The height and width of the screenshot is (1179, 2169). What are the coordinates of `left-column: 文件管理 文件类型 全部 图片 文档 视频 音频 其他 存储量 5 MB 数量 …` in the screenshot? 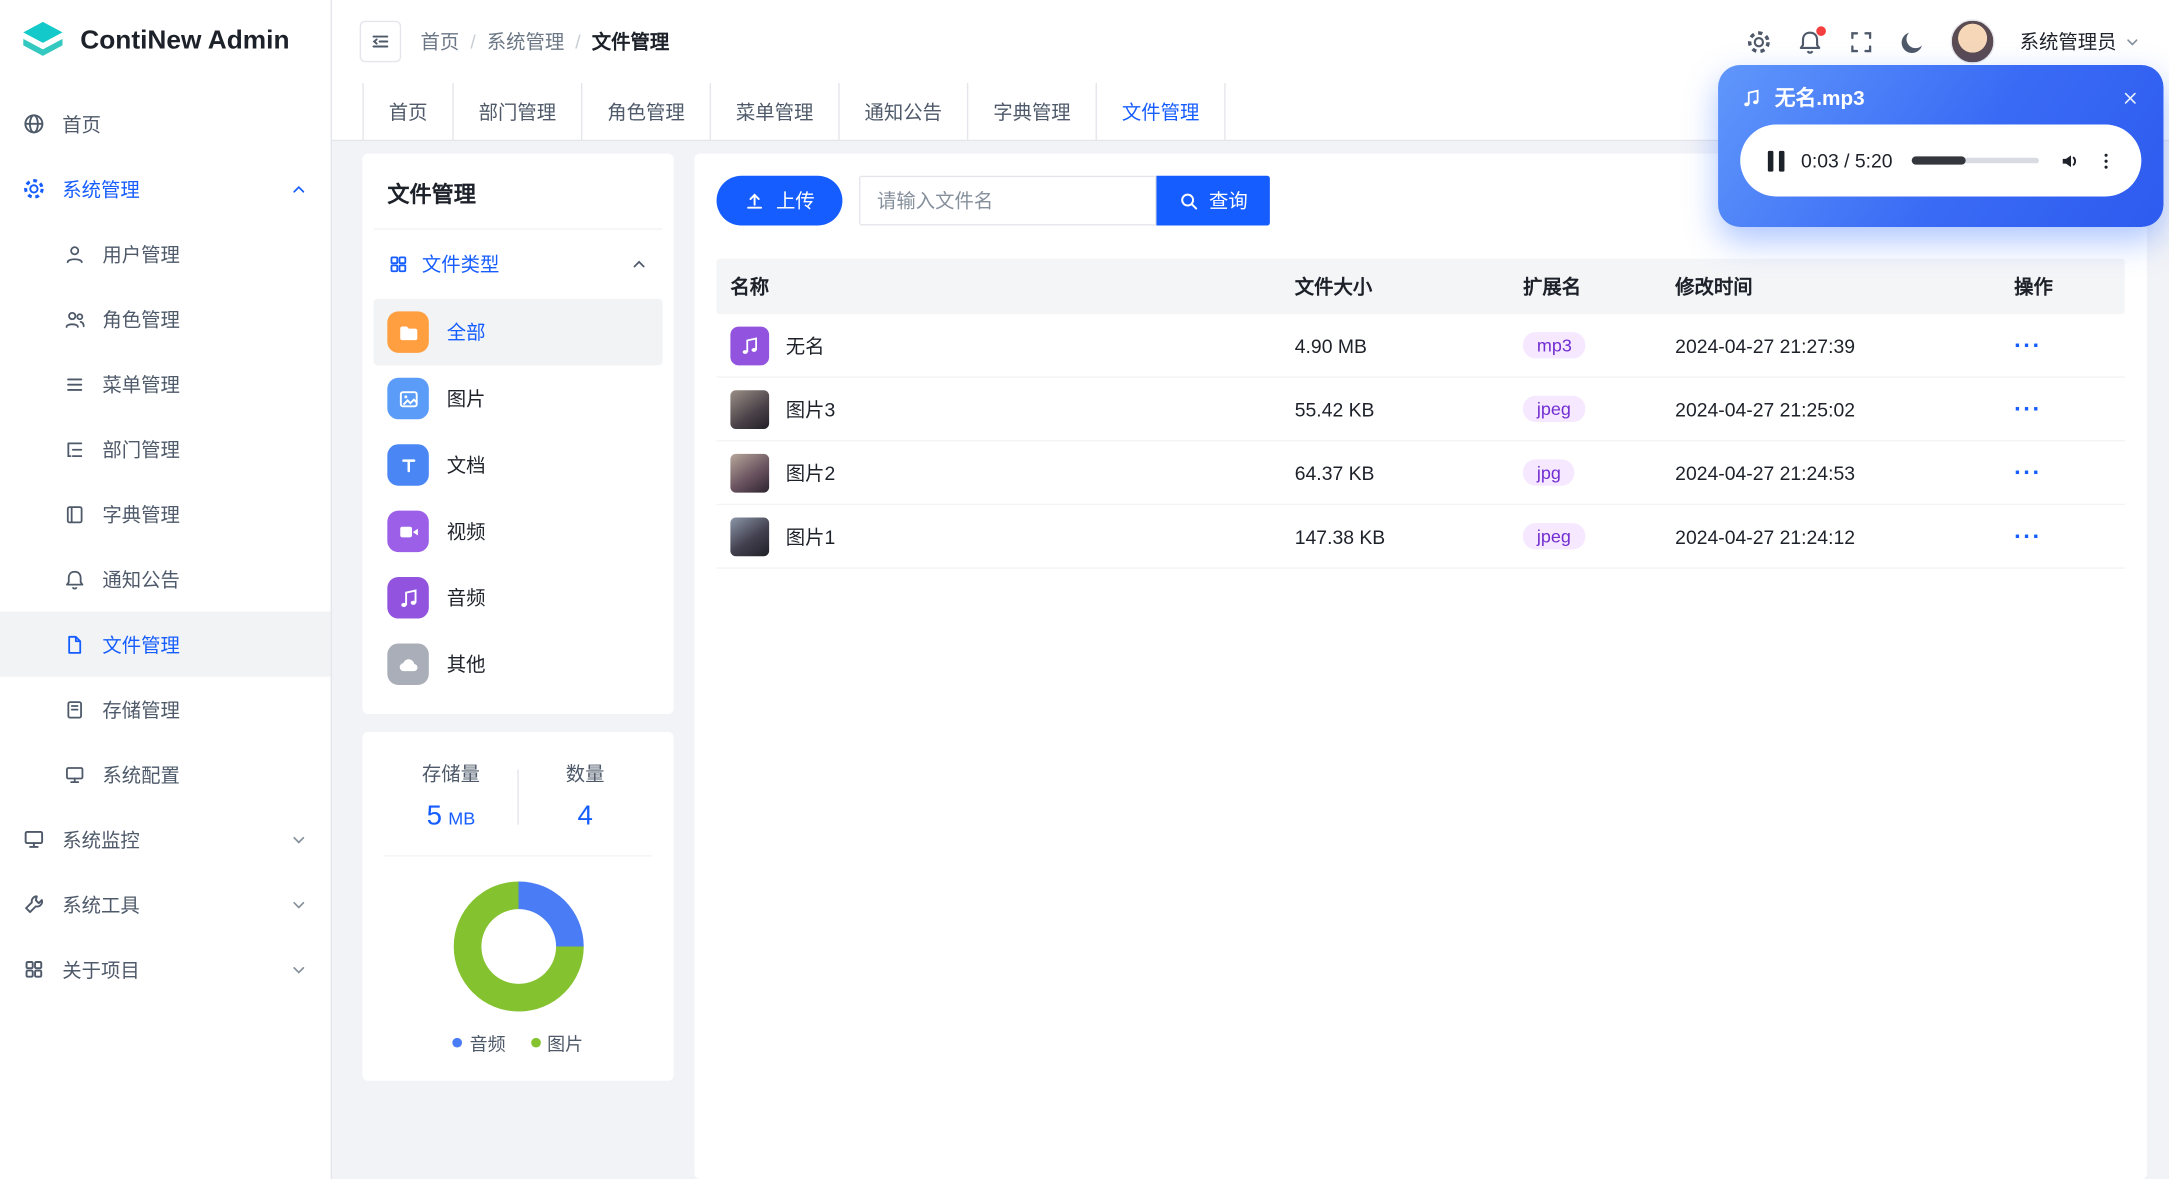 It's located at (518, 666).